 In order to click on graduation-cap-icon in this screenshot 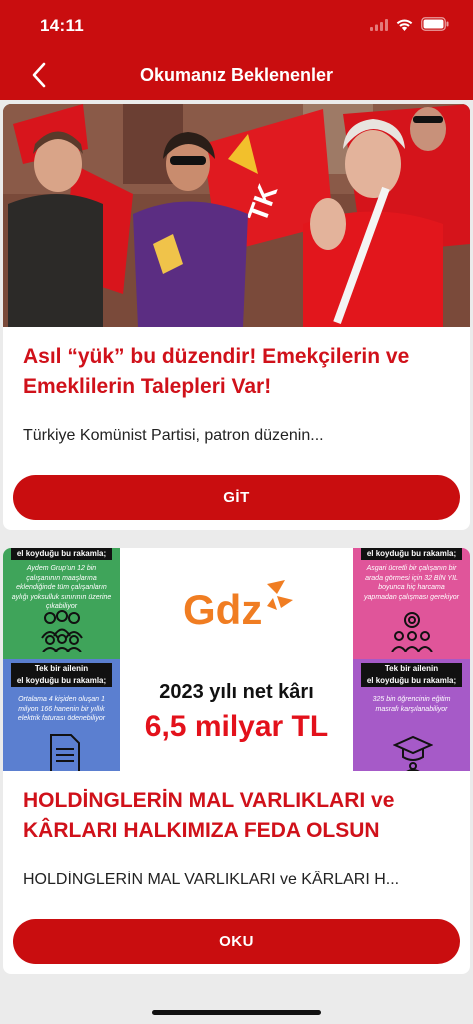, I will do `click(413, 753)`.